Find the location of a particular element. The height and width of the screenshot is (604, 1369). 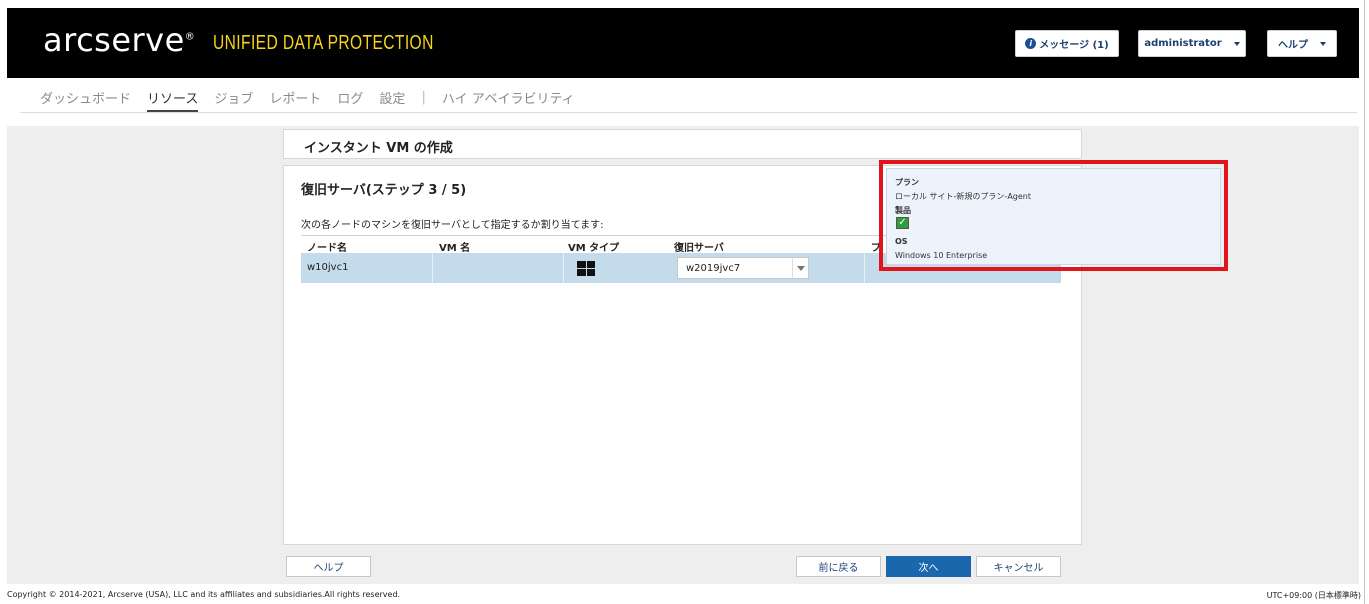

column-vm-name: VM 名 is located at coordinates (454, 246).